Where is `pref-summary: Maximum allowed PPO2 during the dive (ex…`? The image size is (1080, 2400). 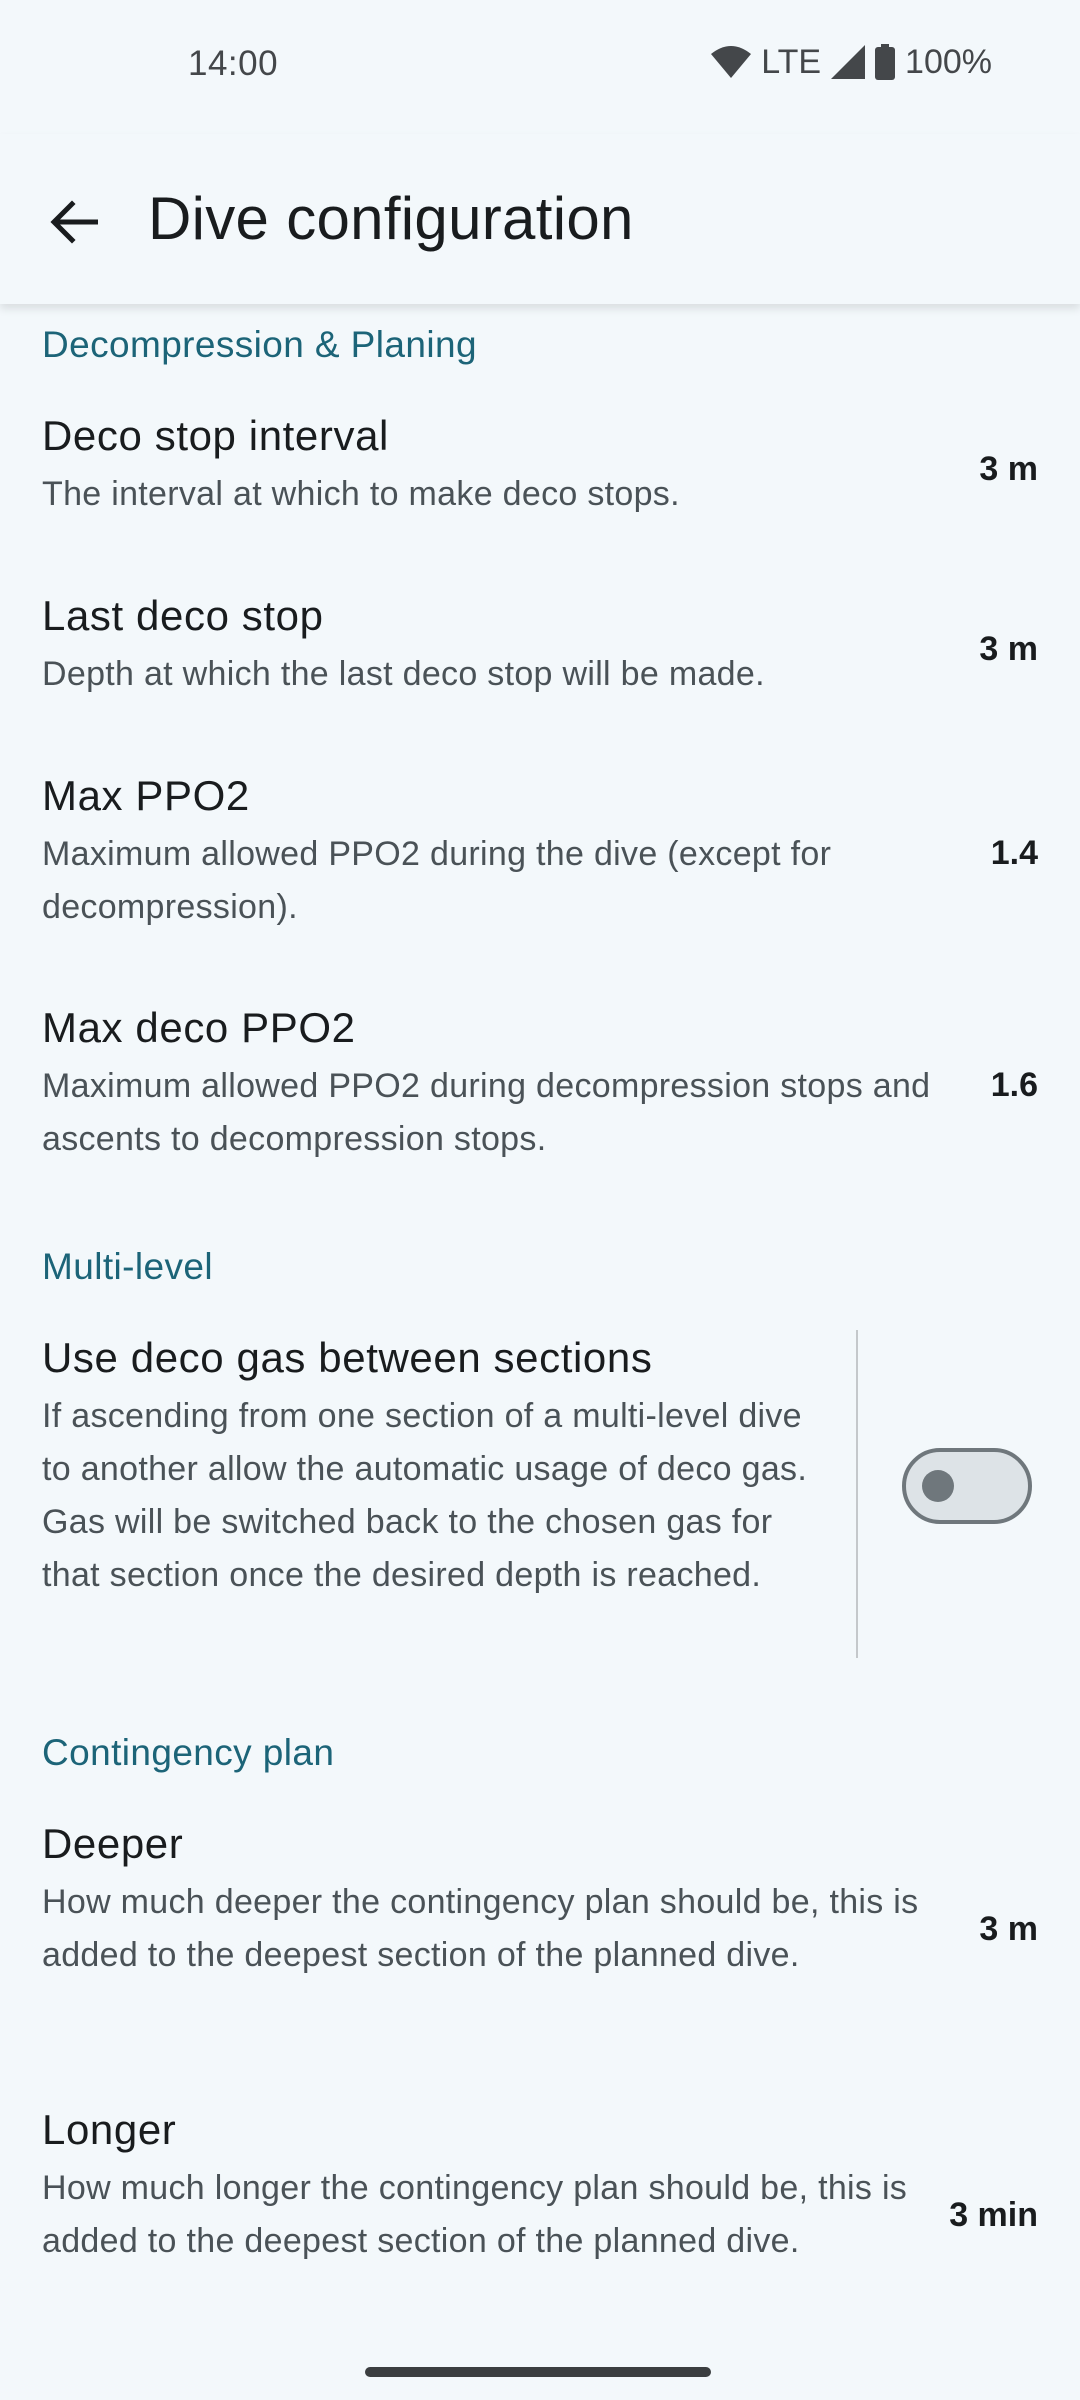 pref-summary: Maximum allowed PPO2 during the dive (ex… is located at coordinates (437, 880).